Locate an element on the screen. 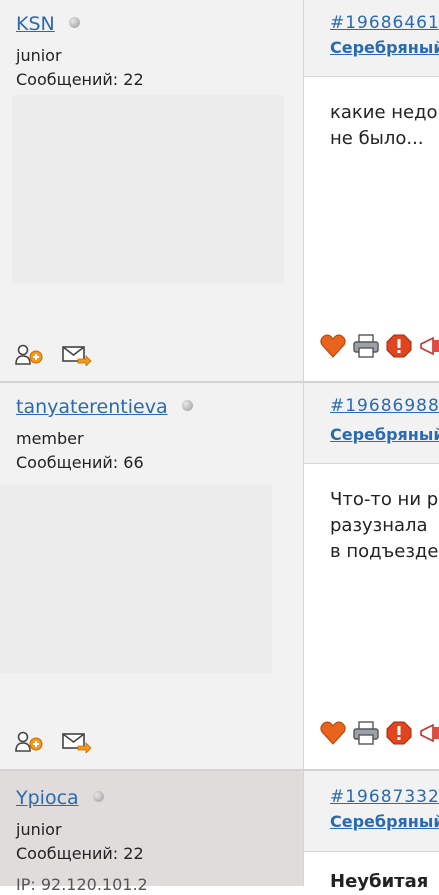 The image size is (439, 895). post-3-header: #19687332 Серебряный is located at coordinates (371, 811).